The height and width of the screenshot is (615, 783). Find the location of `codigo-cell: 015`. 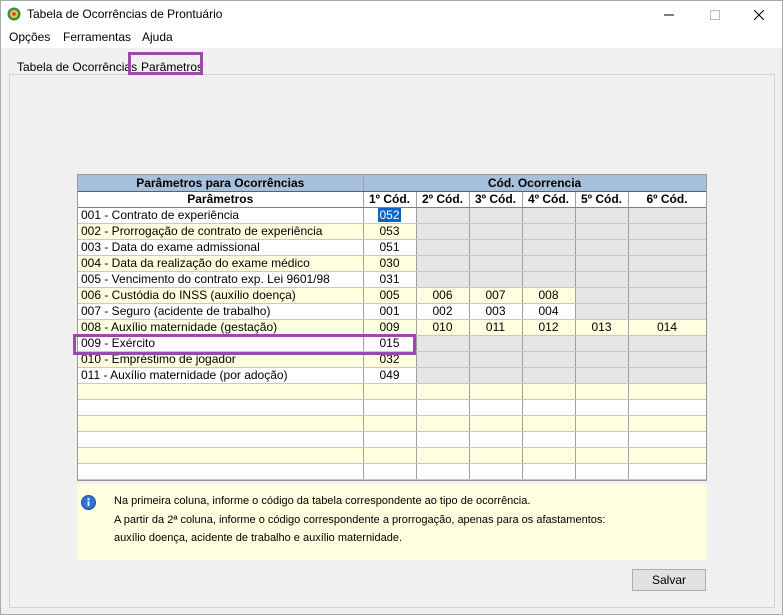

codigo-cell: 015 is located at coordinates (390, 343).